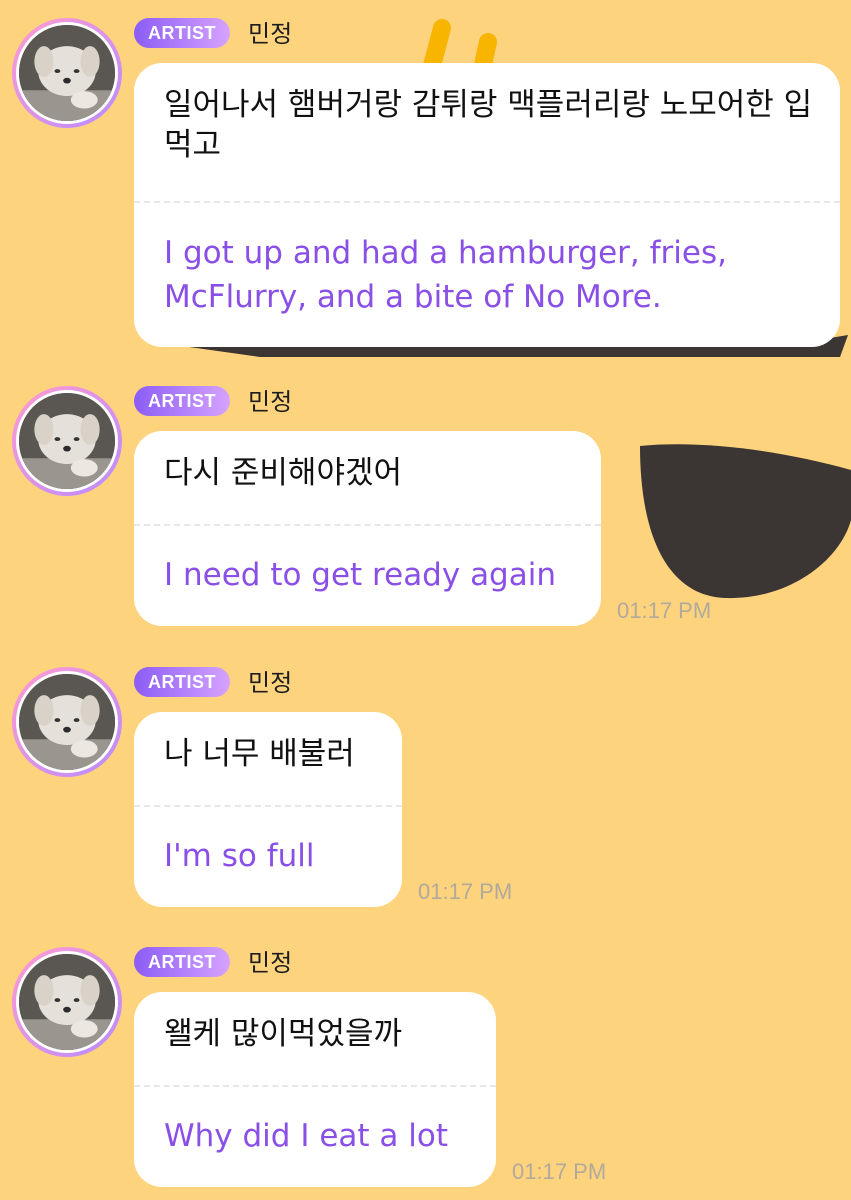  What do you see at coordinates (488, 125) in the screenshot?
I see `original-text: 일어나서 햄버거랑 감튀랑 맥플러리랑 노모어한 입먹고` at bounding box center [488, 125].